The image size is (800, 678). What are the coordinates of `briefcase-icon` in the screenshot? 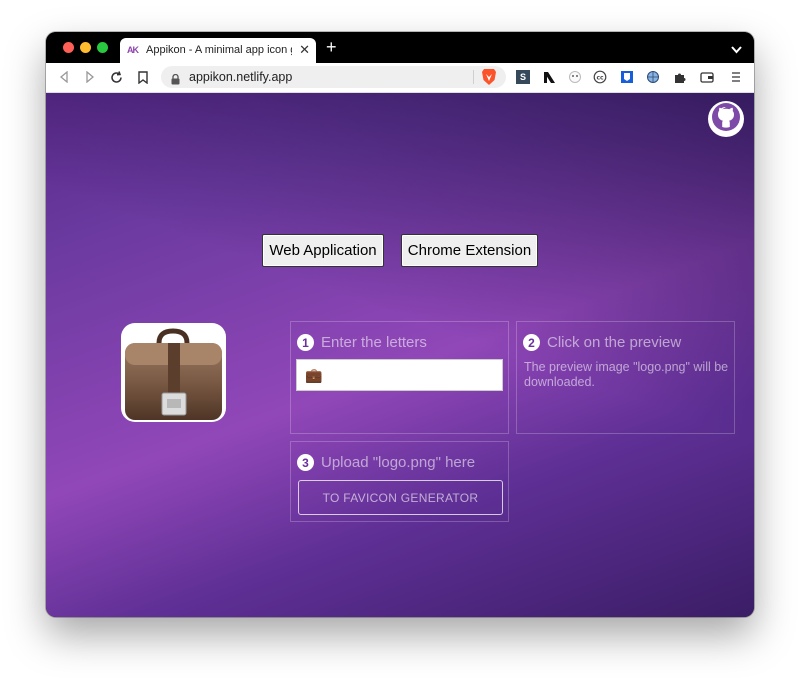 It's located at (173, 374).